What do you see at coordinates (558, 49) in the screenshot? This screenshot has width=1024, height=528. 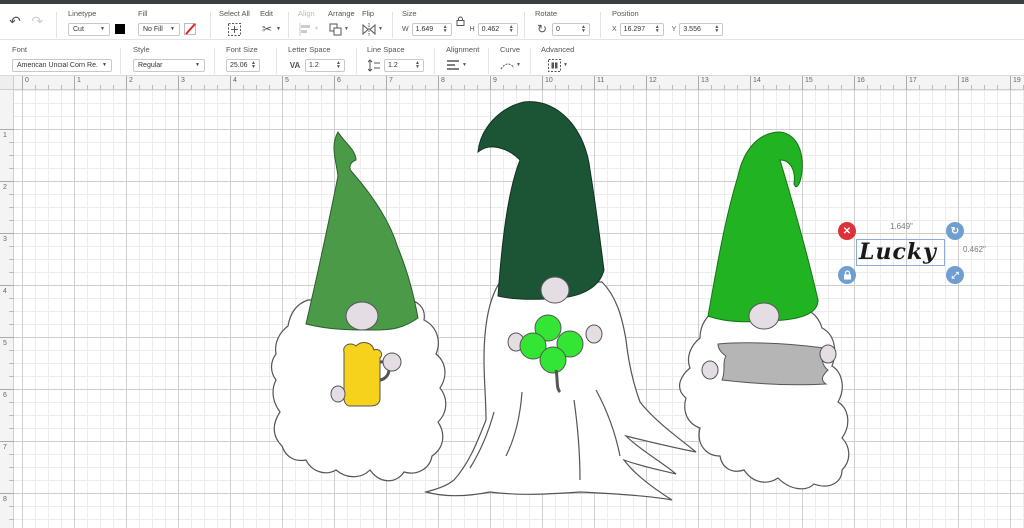 I see `advanced-label: Advanced` at bounding box center [558, 49].